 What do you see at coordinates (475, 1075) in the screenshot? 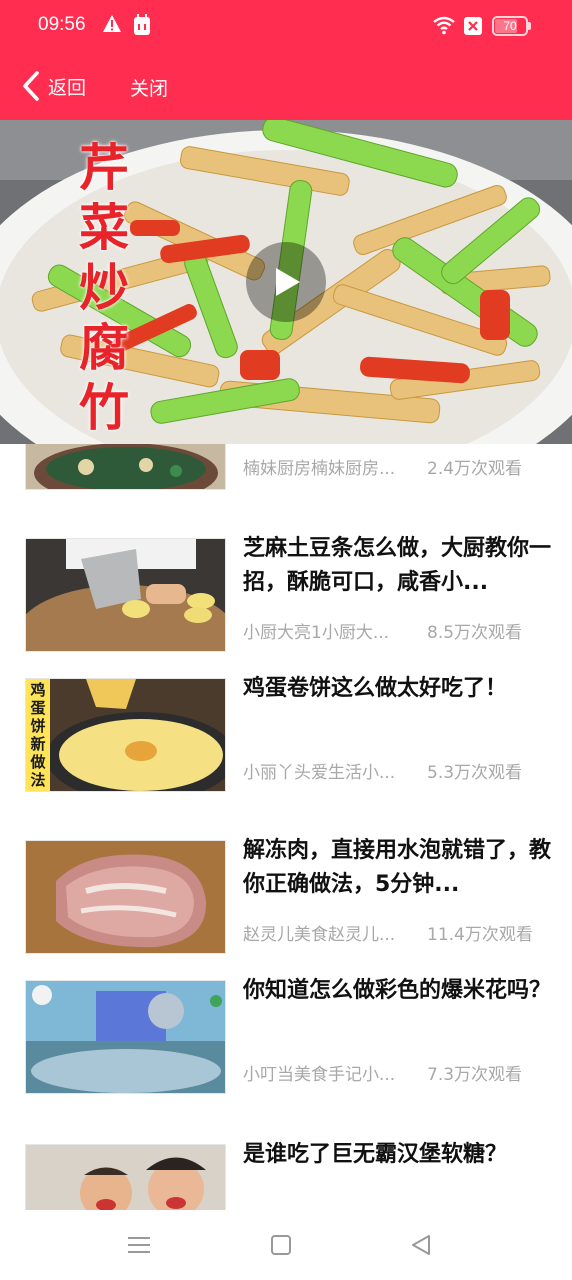
I see `item-views: 7.3万次观看` at bounding box center [475, 1075].